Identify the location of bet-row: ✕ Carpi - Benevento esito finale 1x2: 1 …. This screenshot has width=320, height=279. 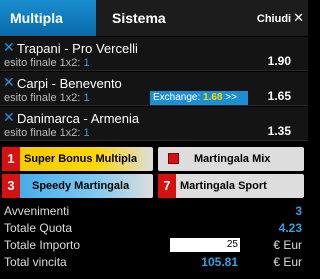
(154, 89).